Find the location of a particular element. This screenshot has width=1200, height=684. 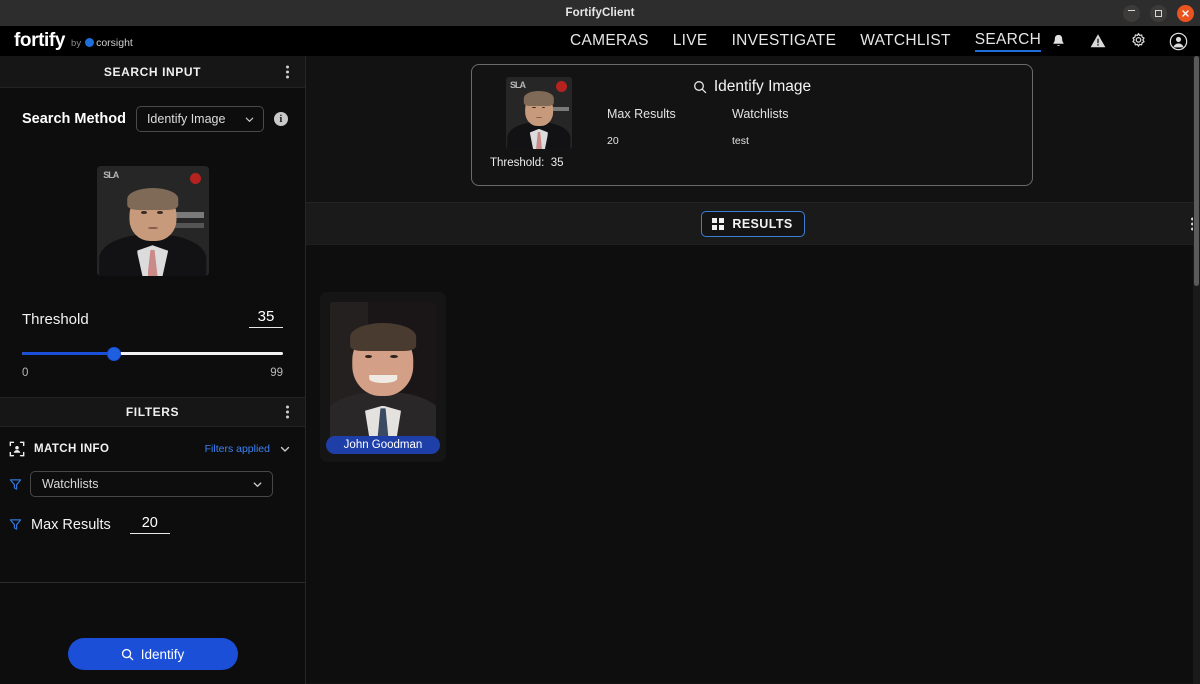

account-icon is located at coordinates (1178, 41).